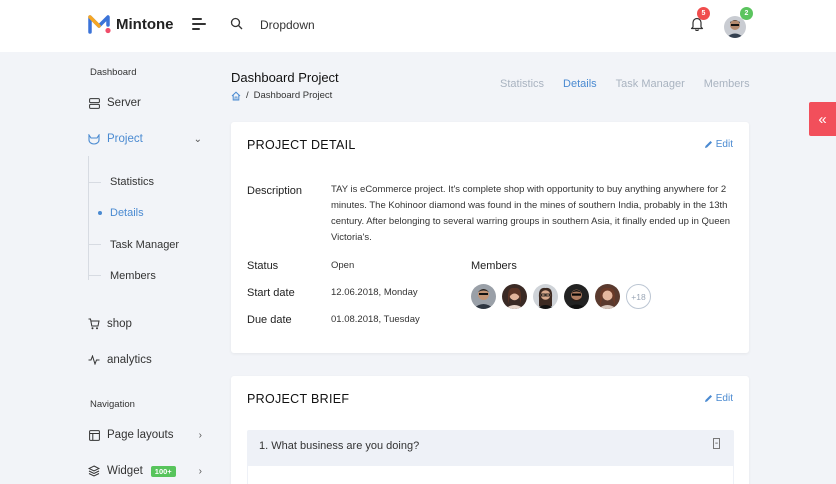 This screenshot has height=484, width=836. What do you see at coordinates (133, 276) in the screenshot?
I see `sidebar-subitem-members: Members` at bounding box center [133, 276].